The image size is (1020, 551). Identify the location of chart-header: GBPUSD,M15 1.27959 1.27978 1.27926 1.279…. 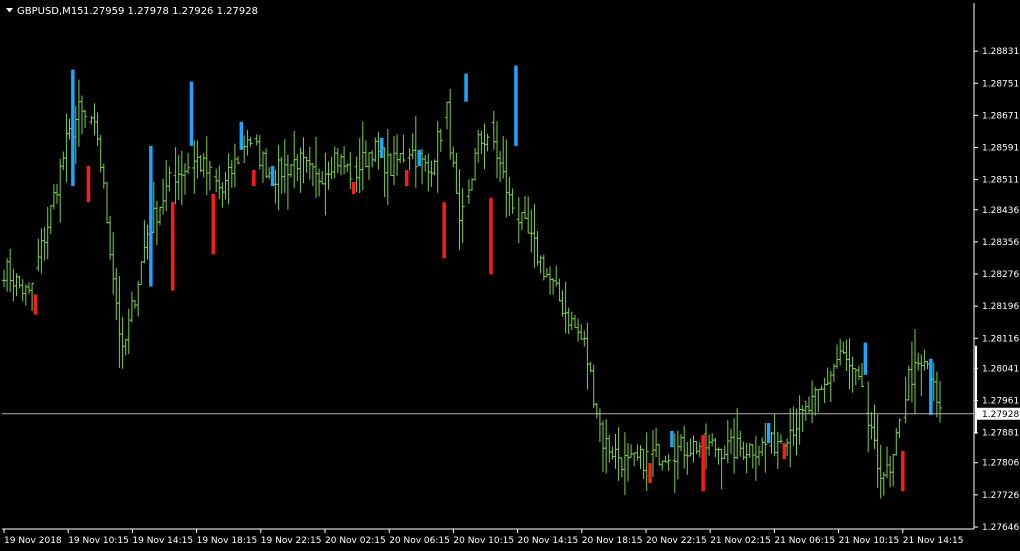
(132, 11).